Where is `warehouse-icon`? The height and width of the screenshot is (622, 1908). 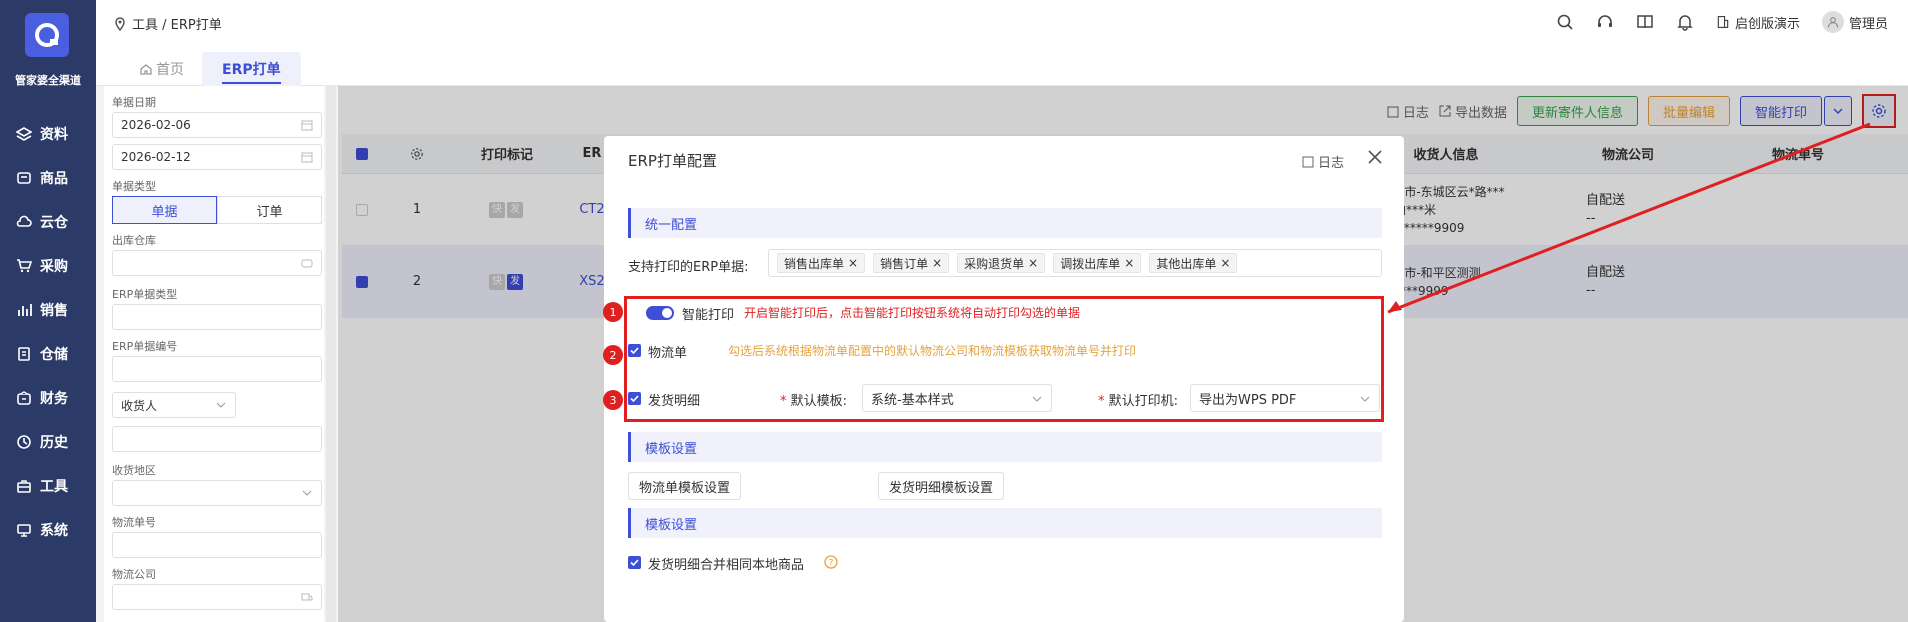
warehouse-icon is located at coordinates (24, 354).